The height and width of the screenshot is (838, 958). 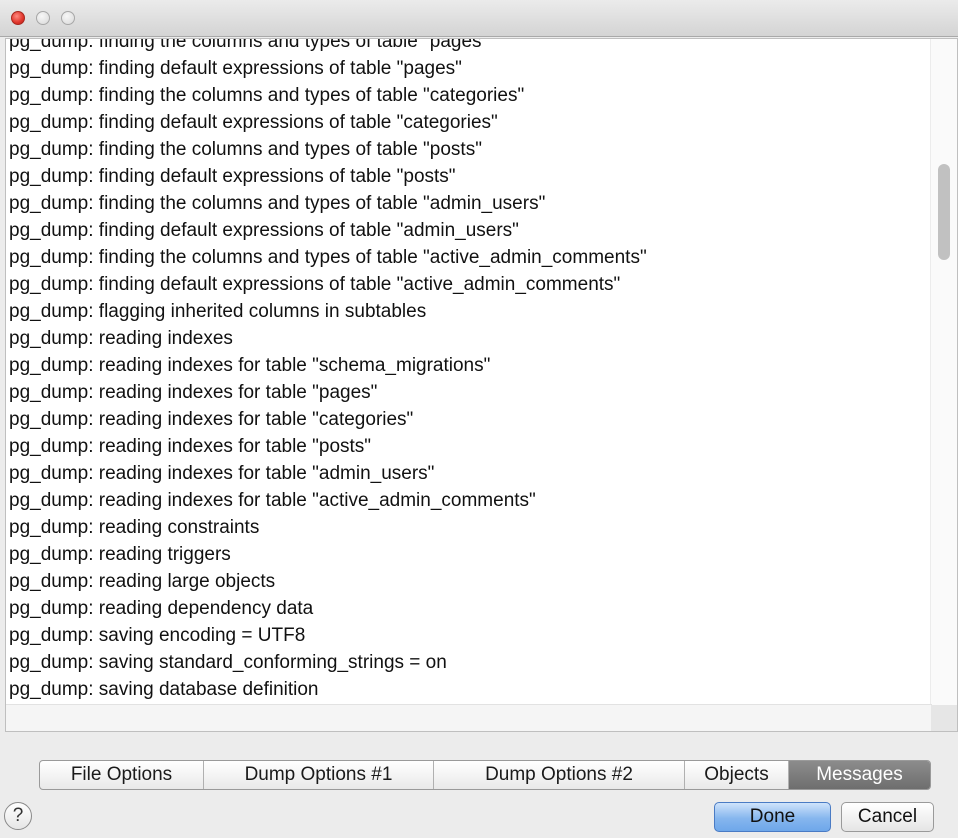 What do you see at coordinates (121, 338) in the screenshot?
I see `log-line: pg_dump: reading indexes` at bounding box center [121, 338].